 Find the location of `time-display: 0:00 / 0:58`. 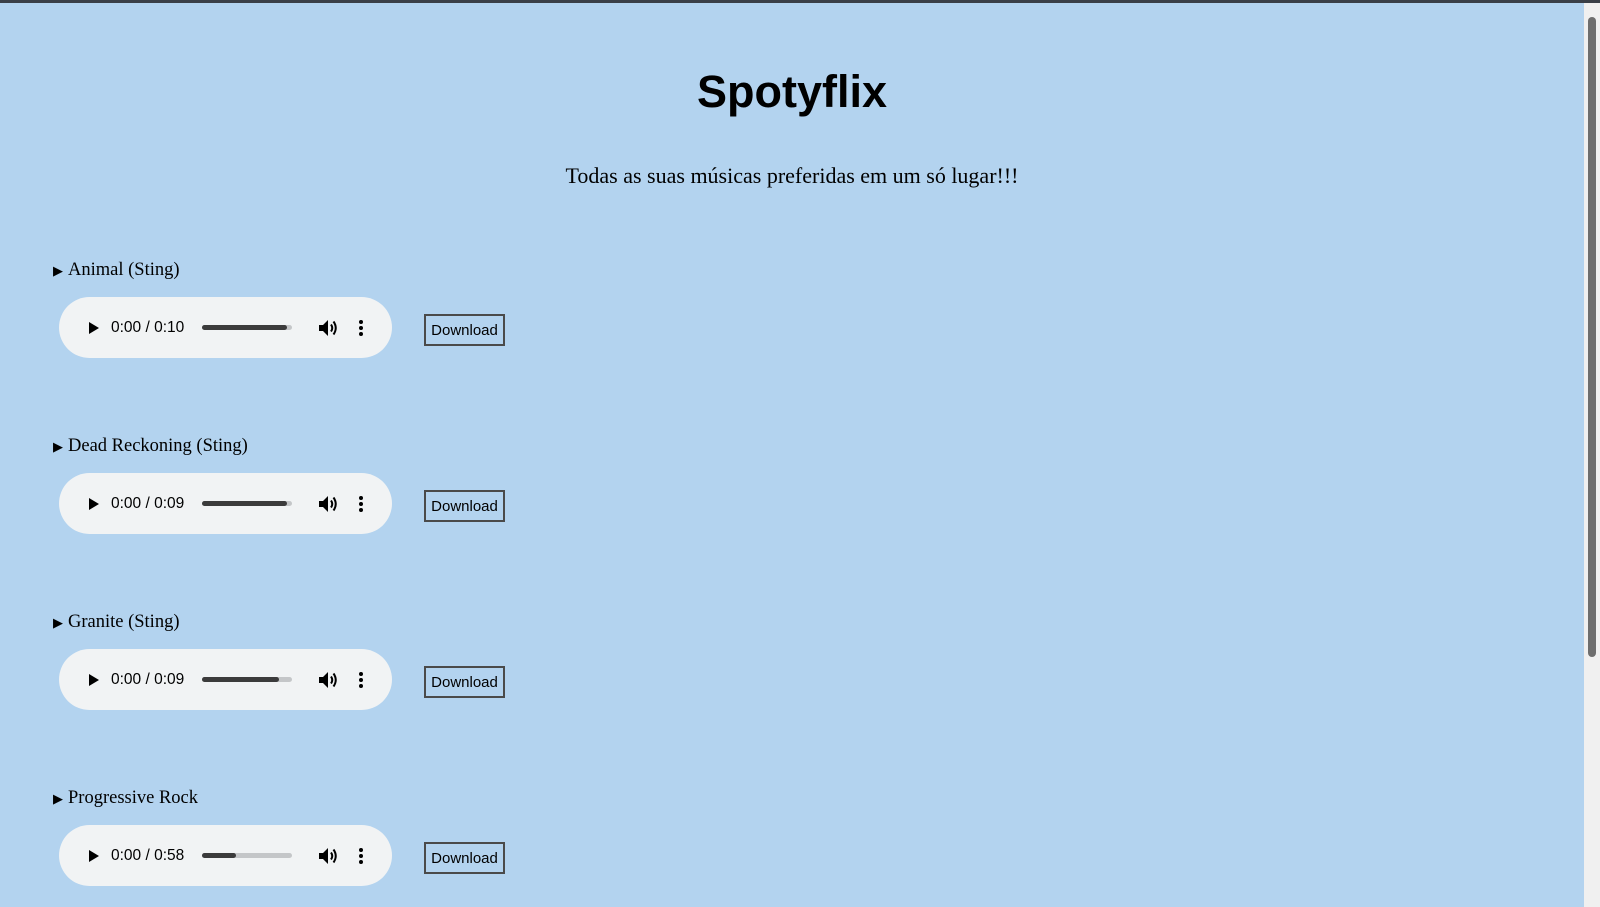

time-display: 0:00 / 0:58 is located at coordinates (148, 855).